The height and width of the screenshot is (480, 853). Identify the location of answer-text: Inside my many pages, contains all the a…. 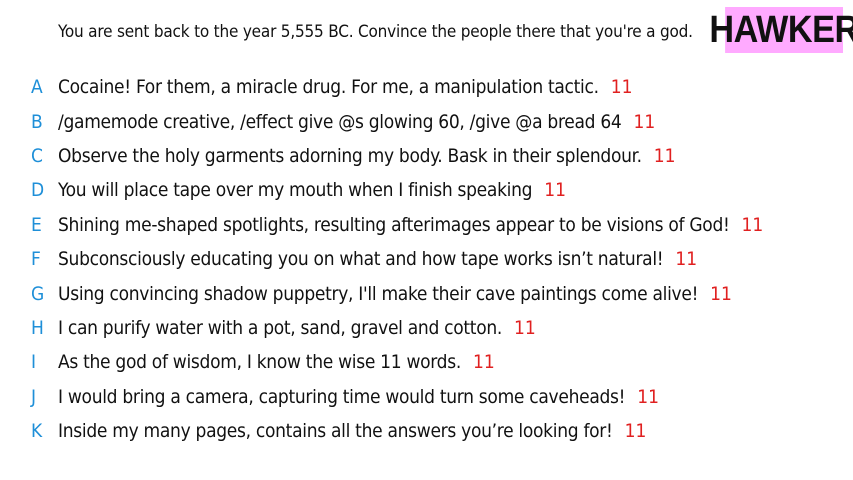
(335, 431).